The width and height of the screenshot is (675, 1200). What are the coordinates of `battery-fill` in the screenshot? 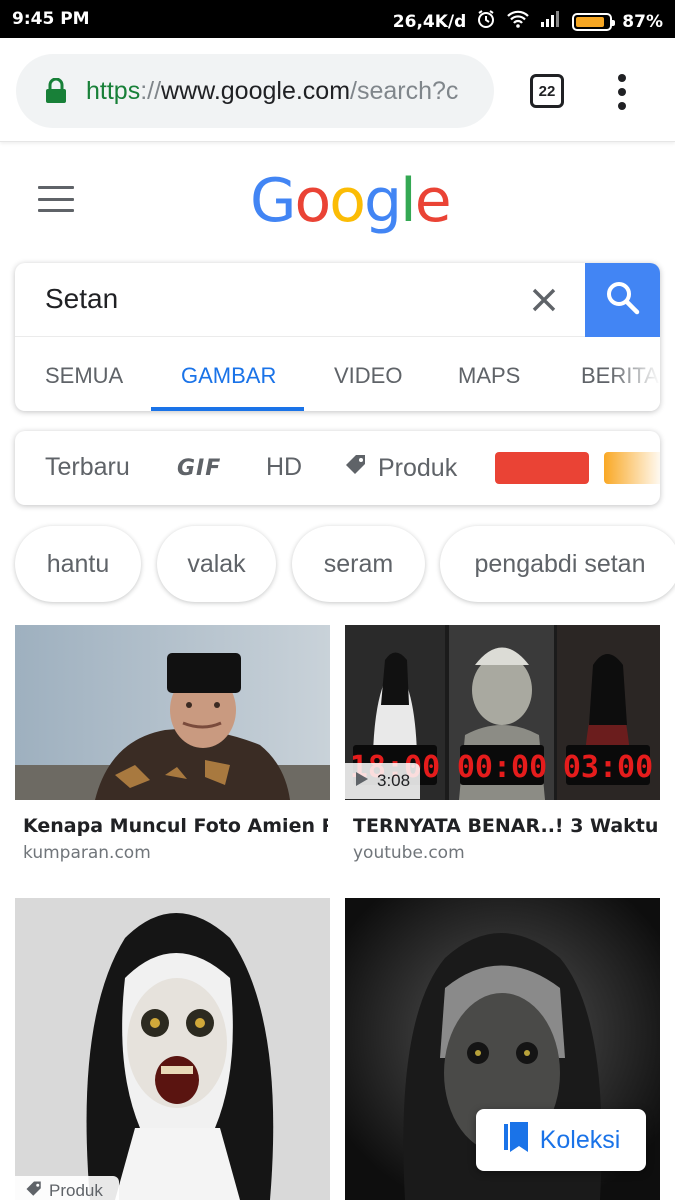 It's located at (590, 21).